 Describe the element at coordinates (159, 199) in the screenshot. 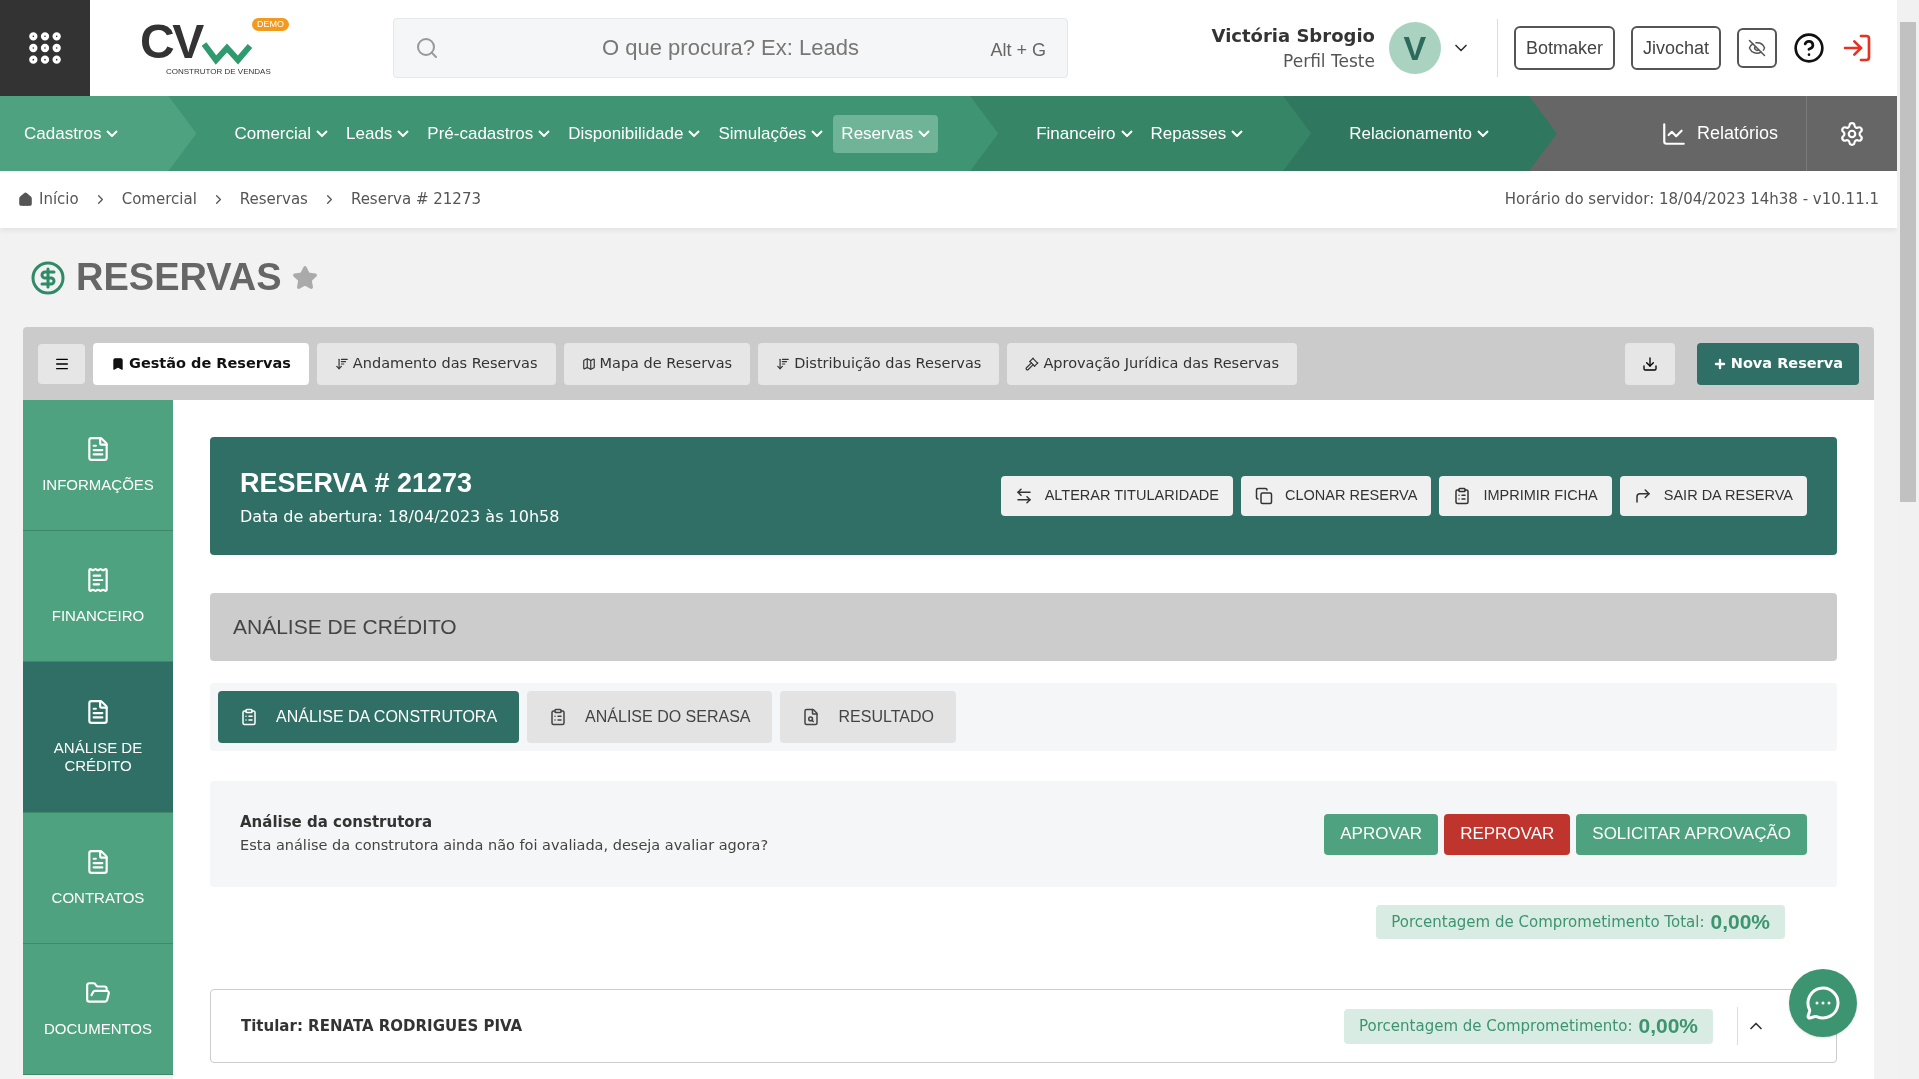

I see `breadcrumb-link: Comercial` at that location.